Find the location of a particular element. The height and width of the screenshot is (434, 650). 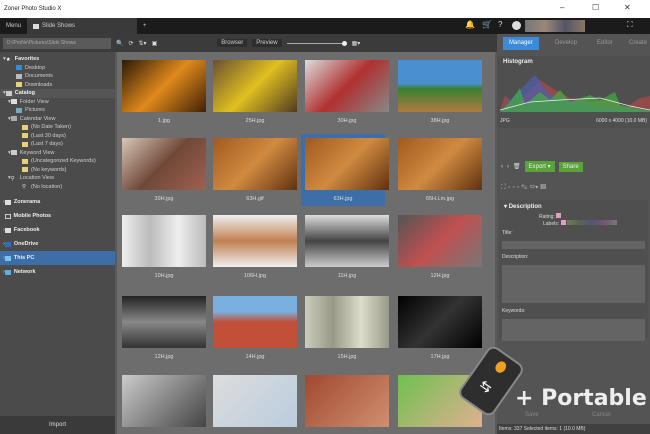

labels-row: Labels: is located at coordinates (573, 223).